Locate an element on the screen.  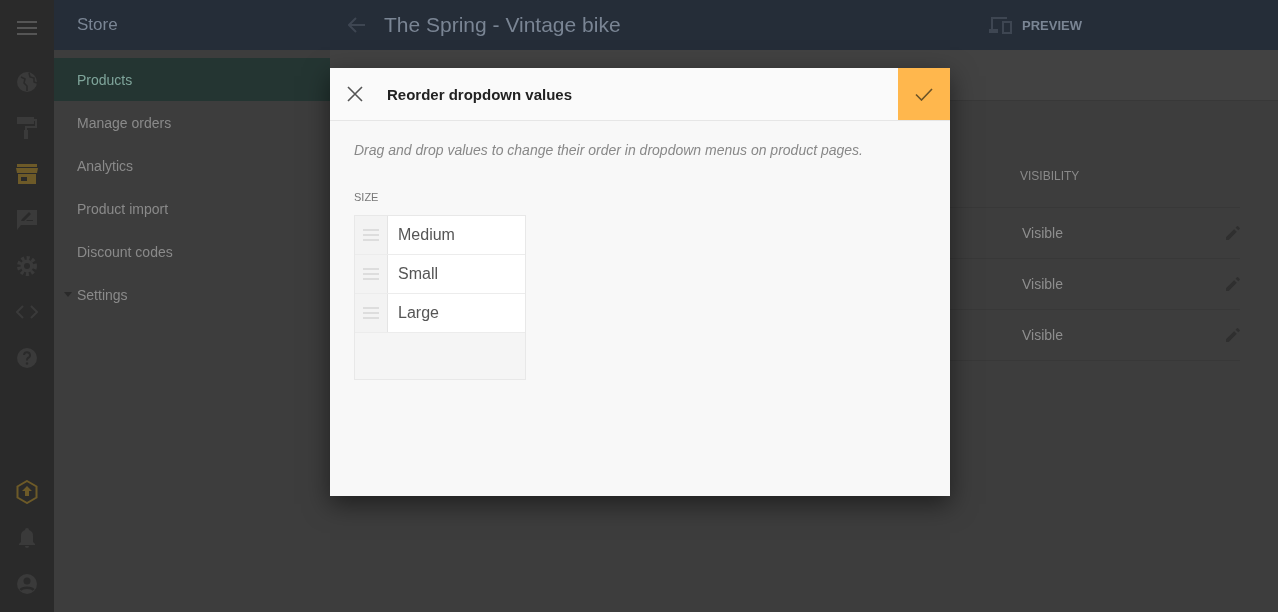
column-header: VISIBILITY is located at coordinates (1050, 176).